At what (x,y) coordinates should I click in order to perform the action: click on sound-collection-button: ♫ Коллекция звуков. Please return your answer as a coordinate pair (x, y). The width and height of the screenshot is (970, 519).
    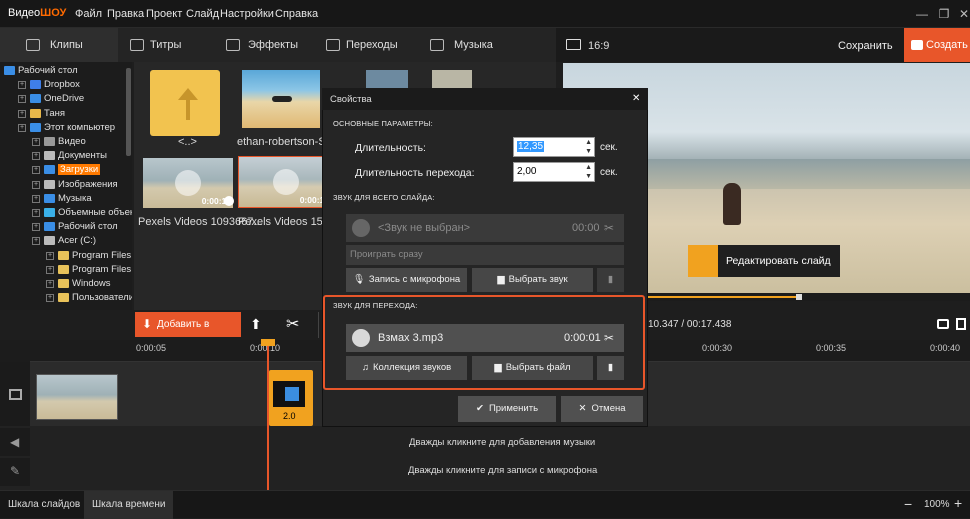
    Looking at the image, I should click on (406, 368).